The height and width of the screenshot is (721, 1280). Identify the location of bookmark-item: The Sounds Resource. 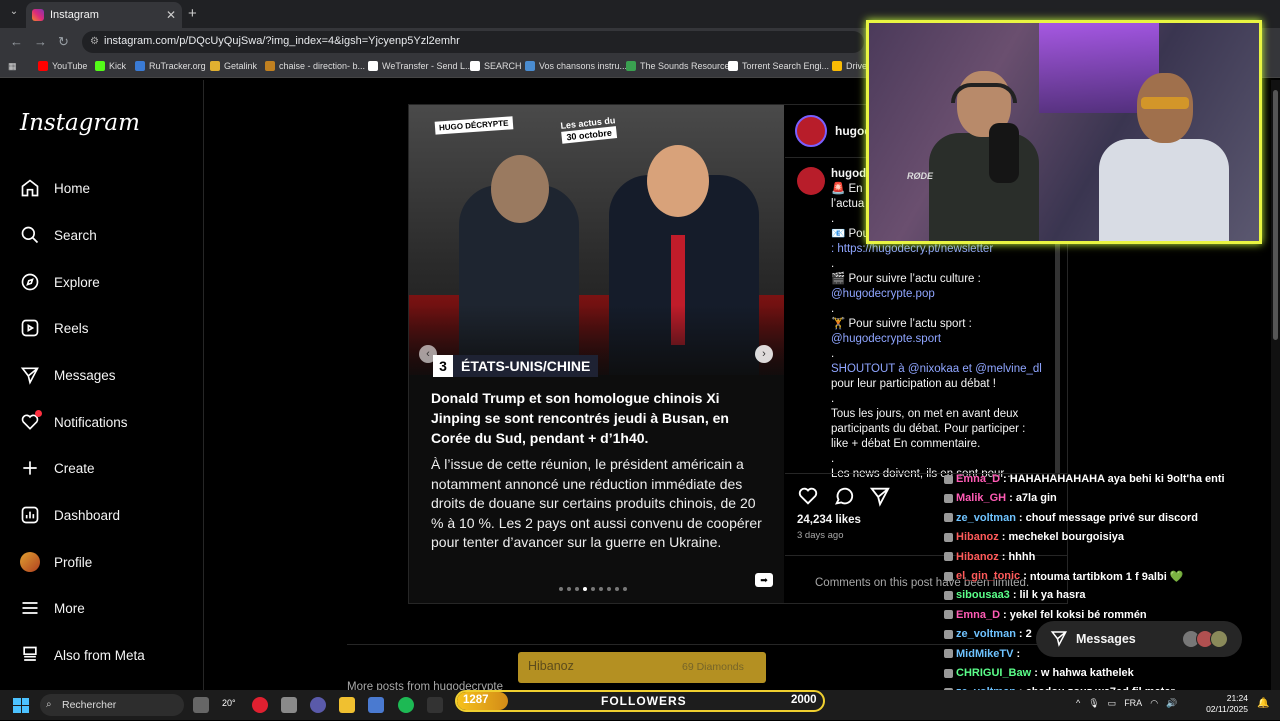
(678, 66).